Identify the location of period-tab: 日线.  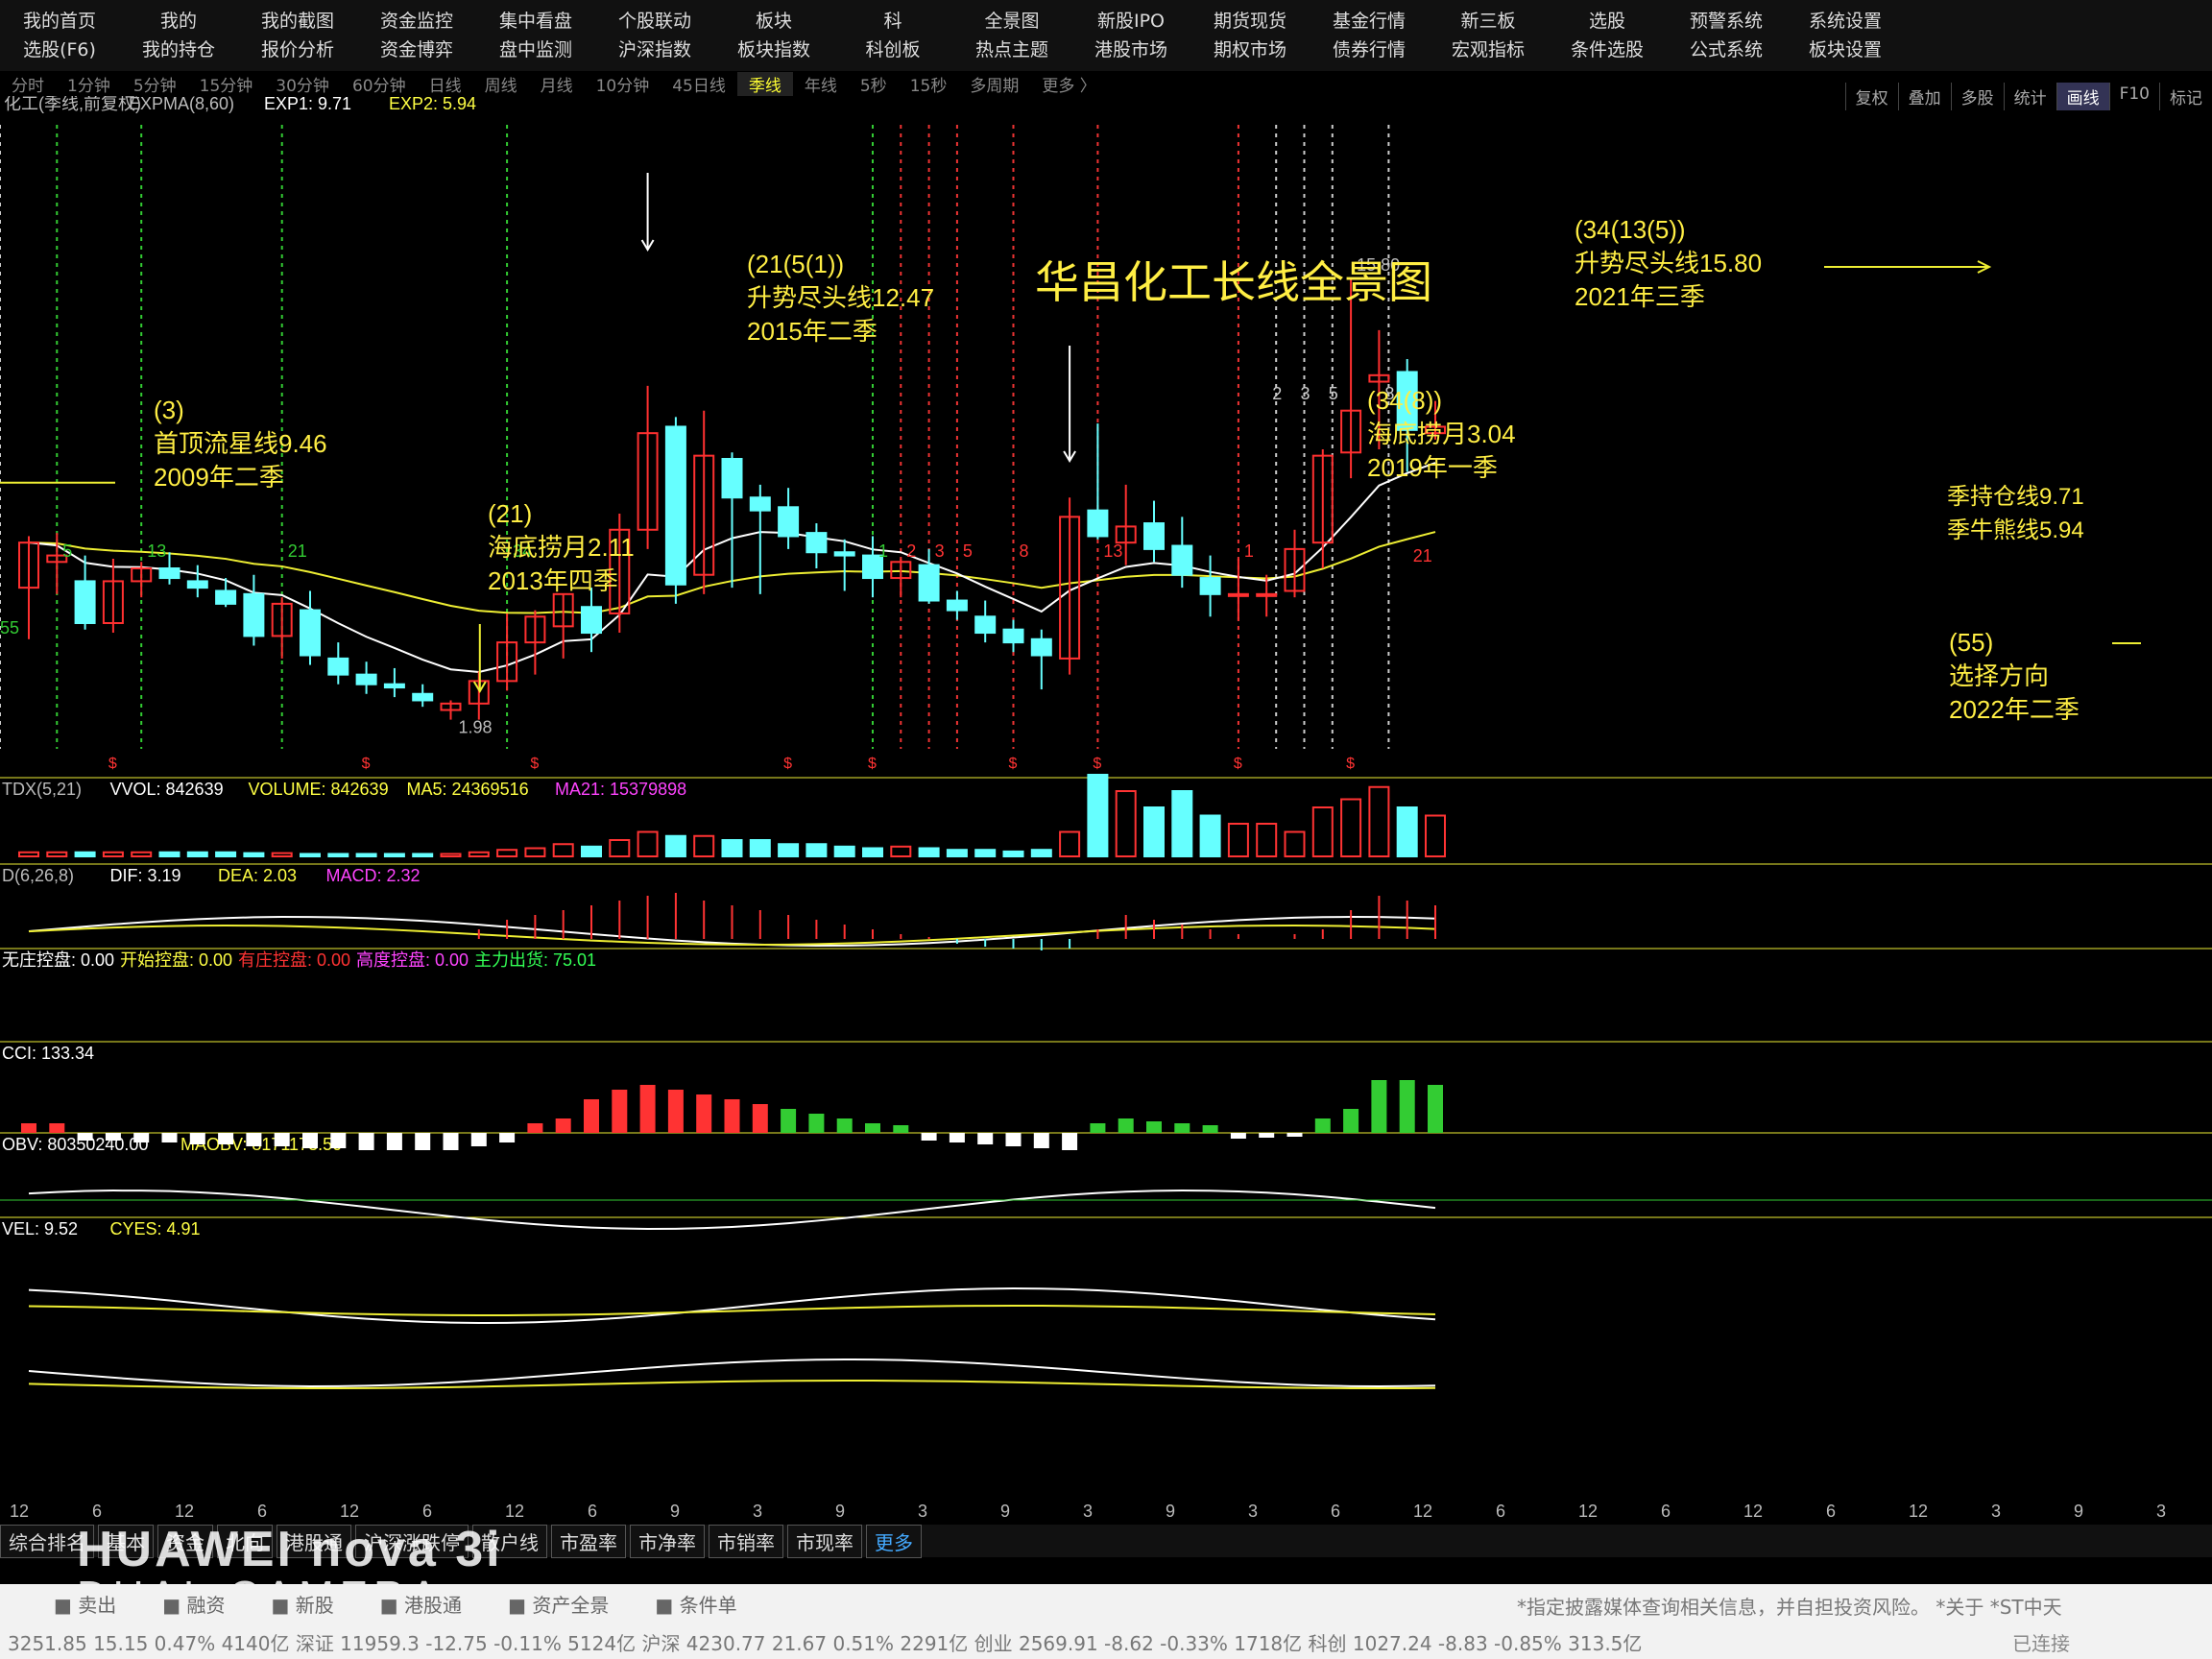
(445, 84).